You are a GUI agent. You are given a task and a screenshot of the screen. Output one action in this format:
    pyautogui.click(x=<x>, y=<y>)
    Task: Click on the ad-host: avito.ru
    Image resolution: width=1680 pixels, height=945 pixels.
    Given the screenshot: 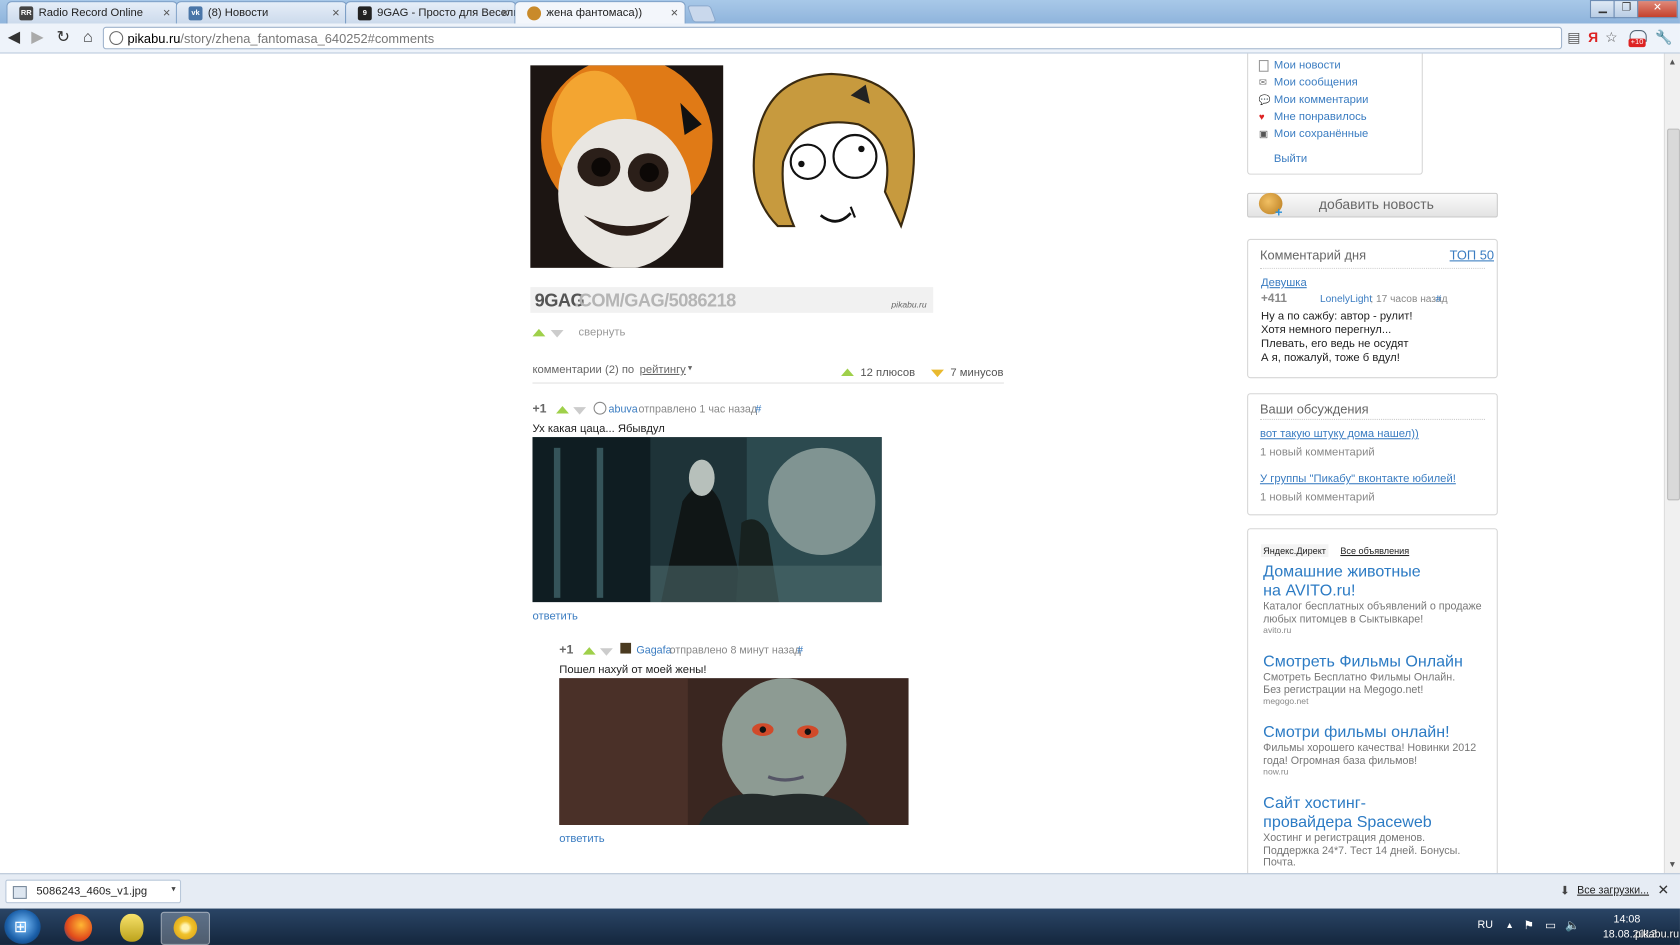 What is the action you would take?
    pyautogui.click(x=1277, y=630)
    